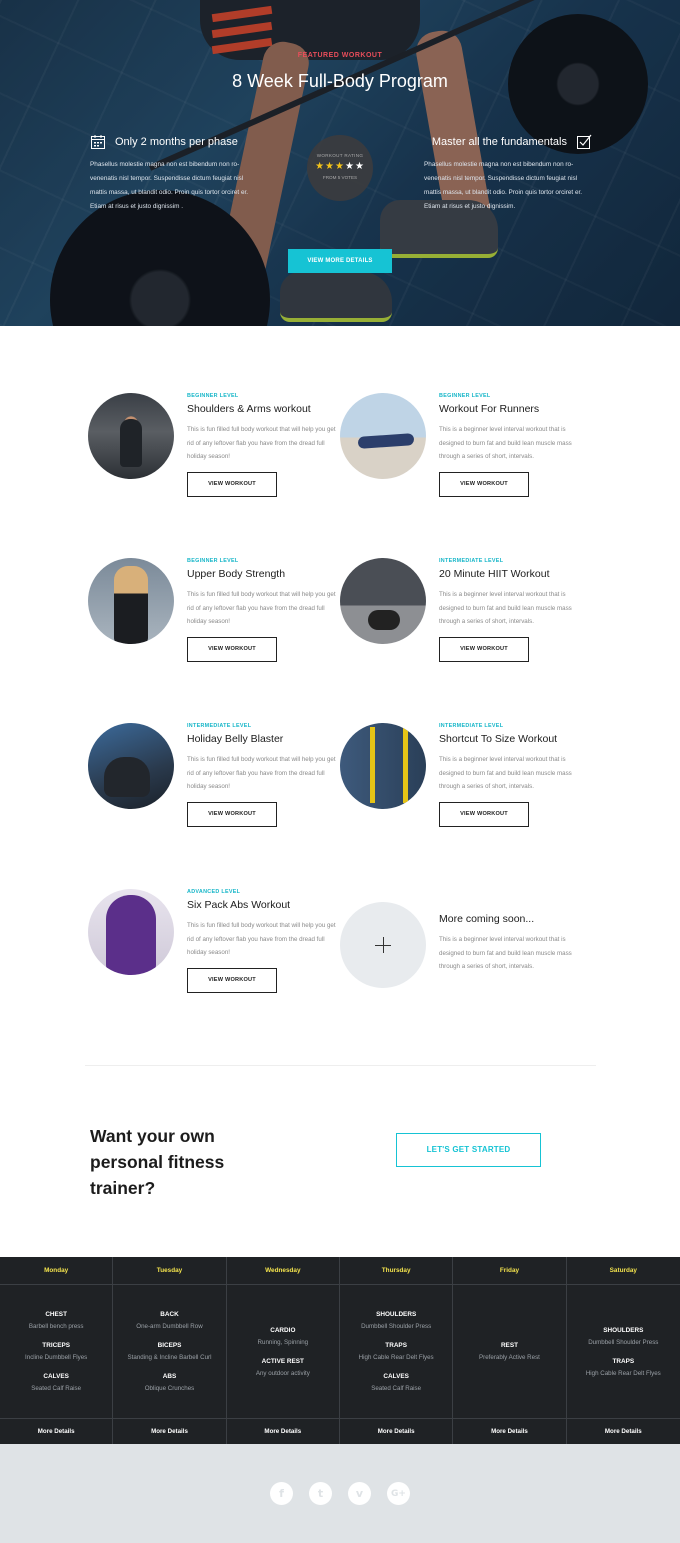 Image resolution: width=680 pixels, height=1543 pixels. Describe the element at coordinates (509, 1357) in the screenshot. I see `exercise-detail: Preferably Active Rest` at that location.